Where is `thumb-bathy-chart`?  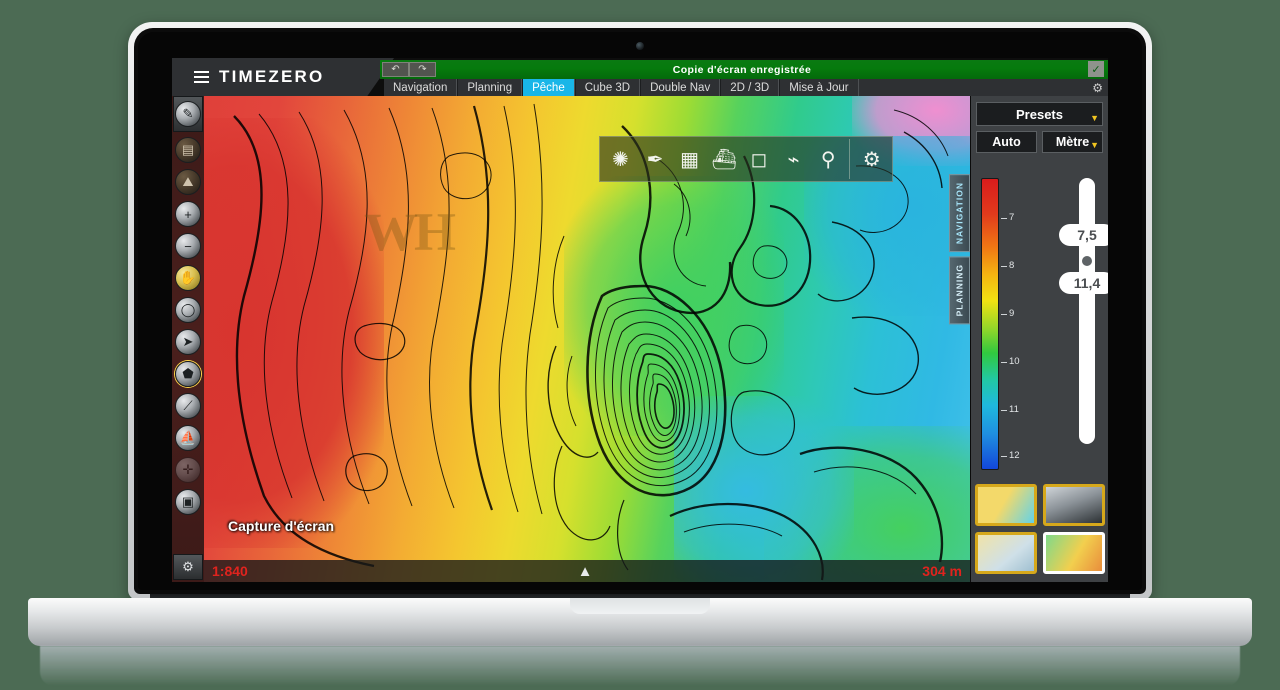
thumb-bathy-chart is located at coordinates (1074, 553).